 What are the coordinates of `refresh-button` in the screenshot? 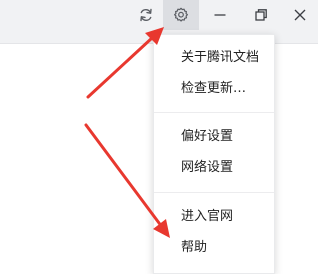 It's located at (146, 15).